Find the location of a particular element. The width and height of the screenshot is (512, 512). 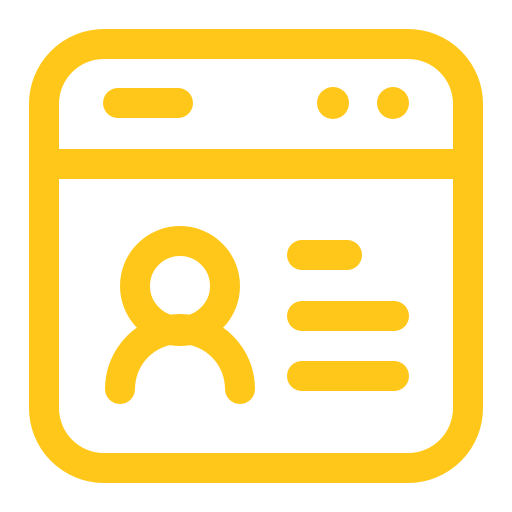

avatar-body-icon is located at coordinates (180, 359).